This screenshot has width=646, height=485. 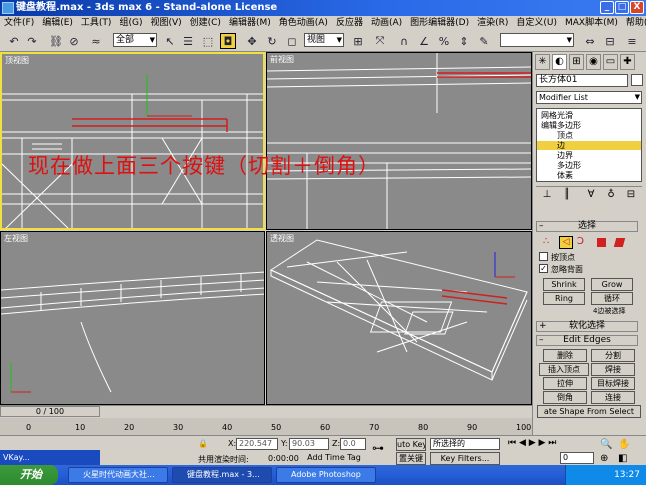 I want to click on create-tab-icon: ✳, so click(x=542, y=62).